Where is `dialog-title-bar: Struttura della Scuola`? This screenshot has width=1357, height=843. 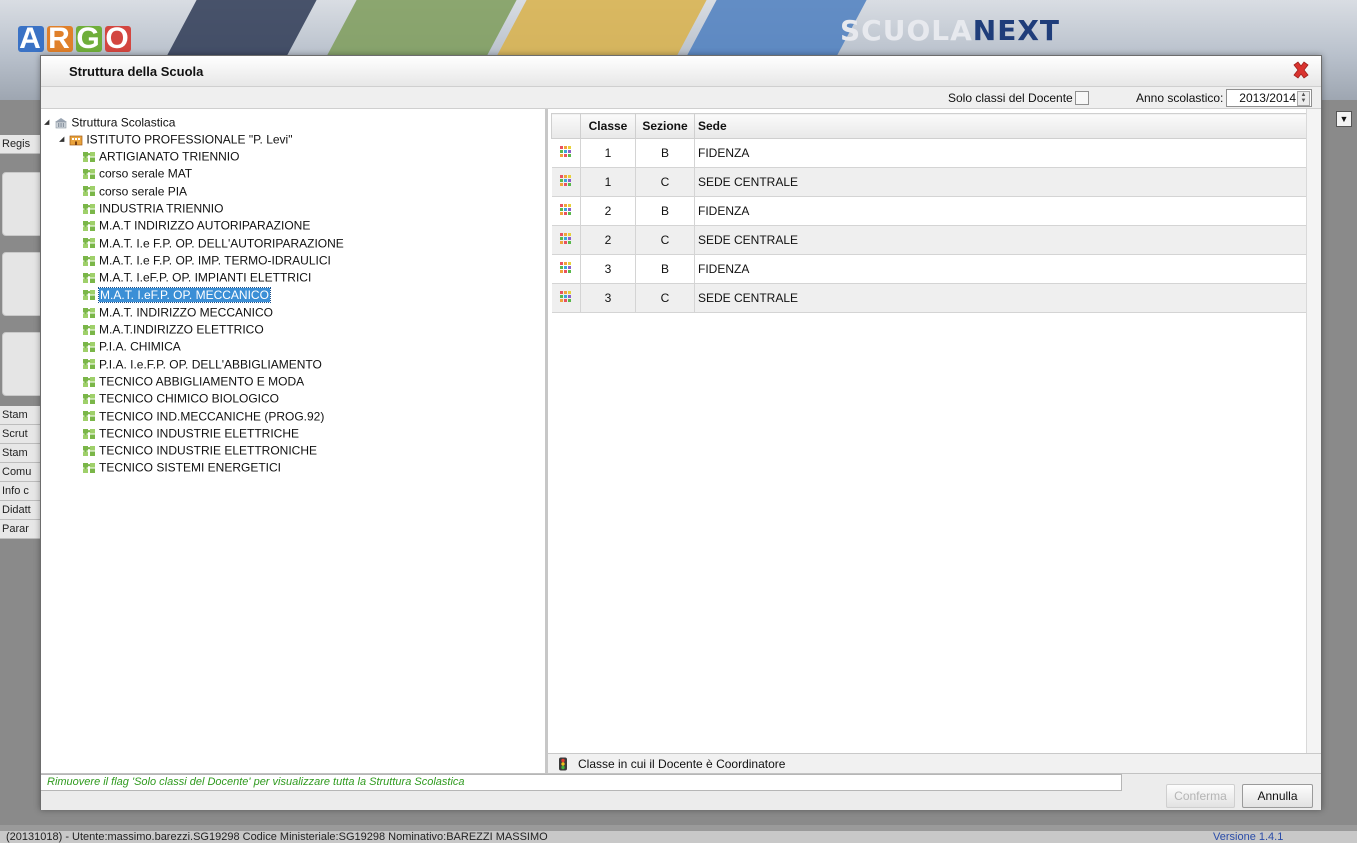 dialog-title-bar: Struttura della Scuola is located at coordinates (681, 71).